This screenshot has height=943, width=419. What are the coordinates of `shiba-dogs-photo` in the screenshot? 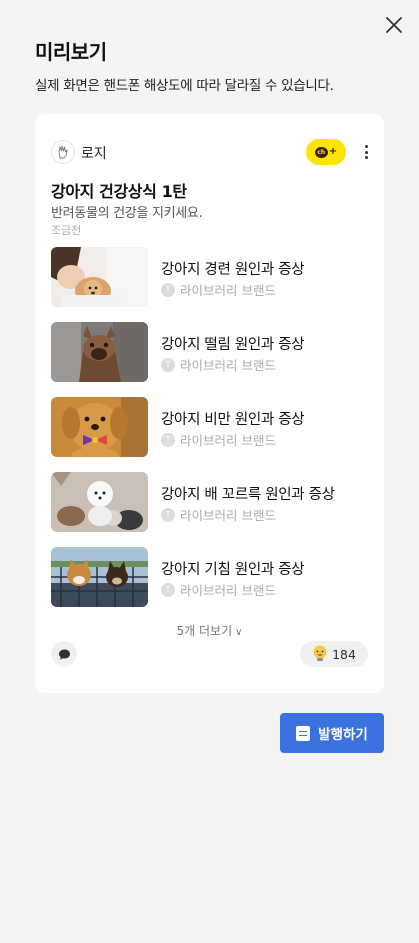 It's located at (99, 577).